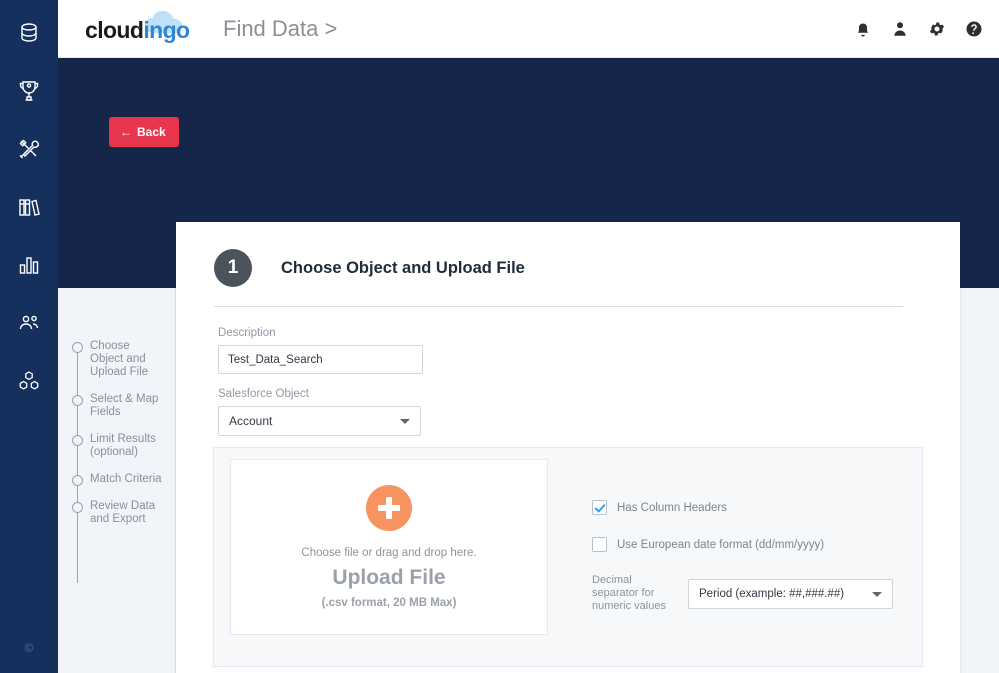  I want to click on cloudingo-logo: cloudingo, so click(141, 29).